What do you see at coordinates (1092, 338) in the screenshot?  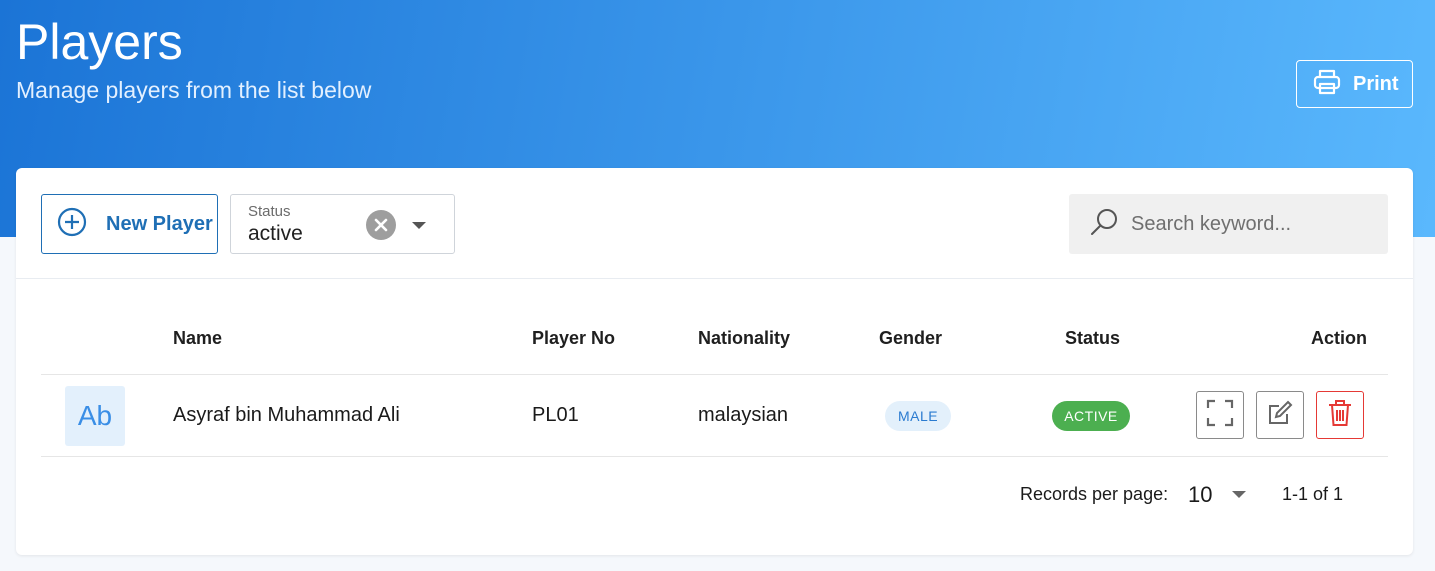 I see `column-header-status: Status` at bounding box center [1092, 338].